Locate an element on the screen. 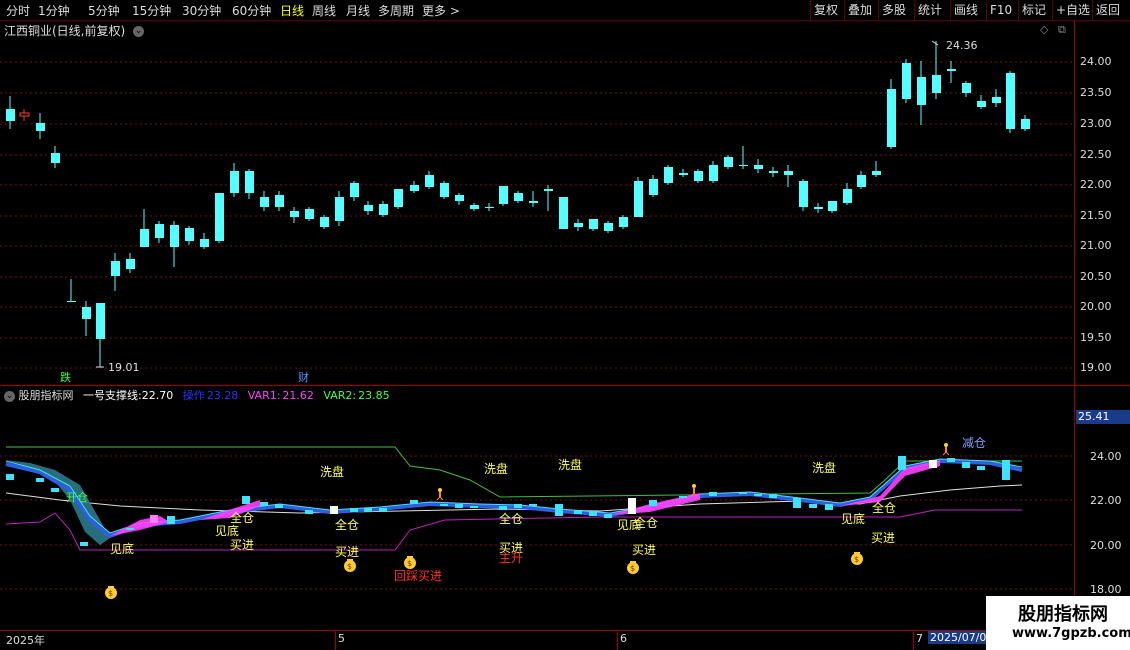  time-label: 7 is located at coordinates (919, 638).